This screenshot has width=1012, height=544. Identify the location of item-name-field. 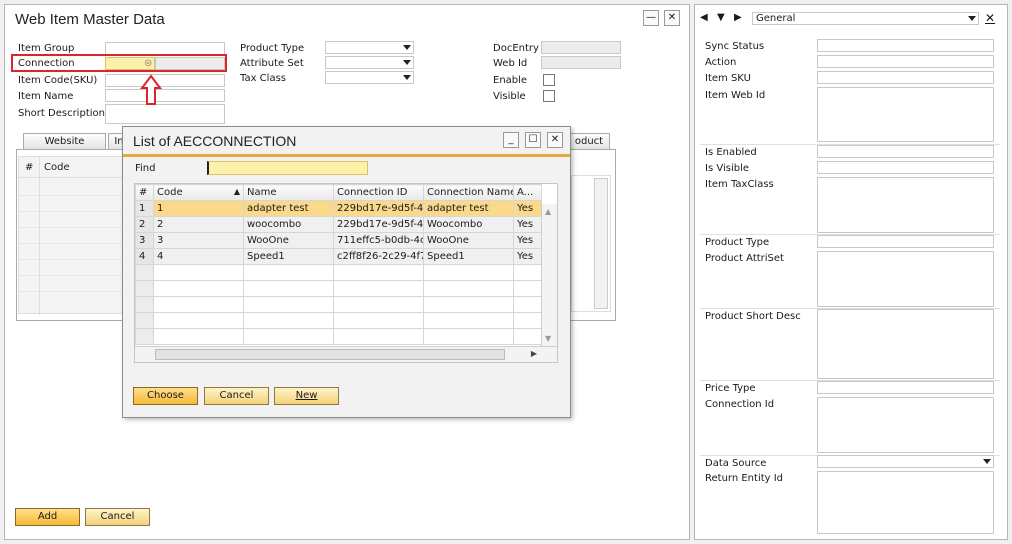
(165, 95).